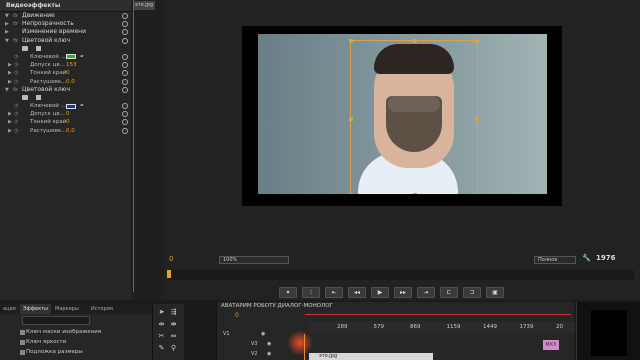 The height and width of the screenshot is (360, 640). What do you see at coordinates (311, 292) in the screenshot?
I see `mark-out-button: ⁝` at bounding box center [311, 292].